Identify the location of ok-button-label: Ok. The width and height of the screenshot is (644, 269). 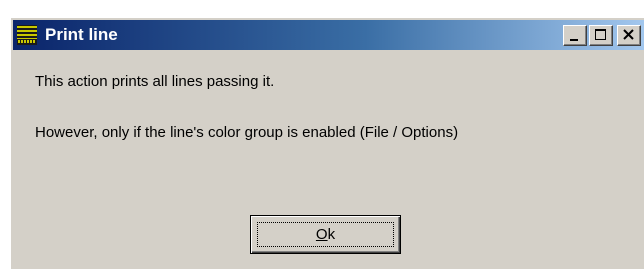
(325, 234).